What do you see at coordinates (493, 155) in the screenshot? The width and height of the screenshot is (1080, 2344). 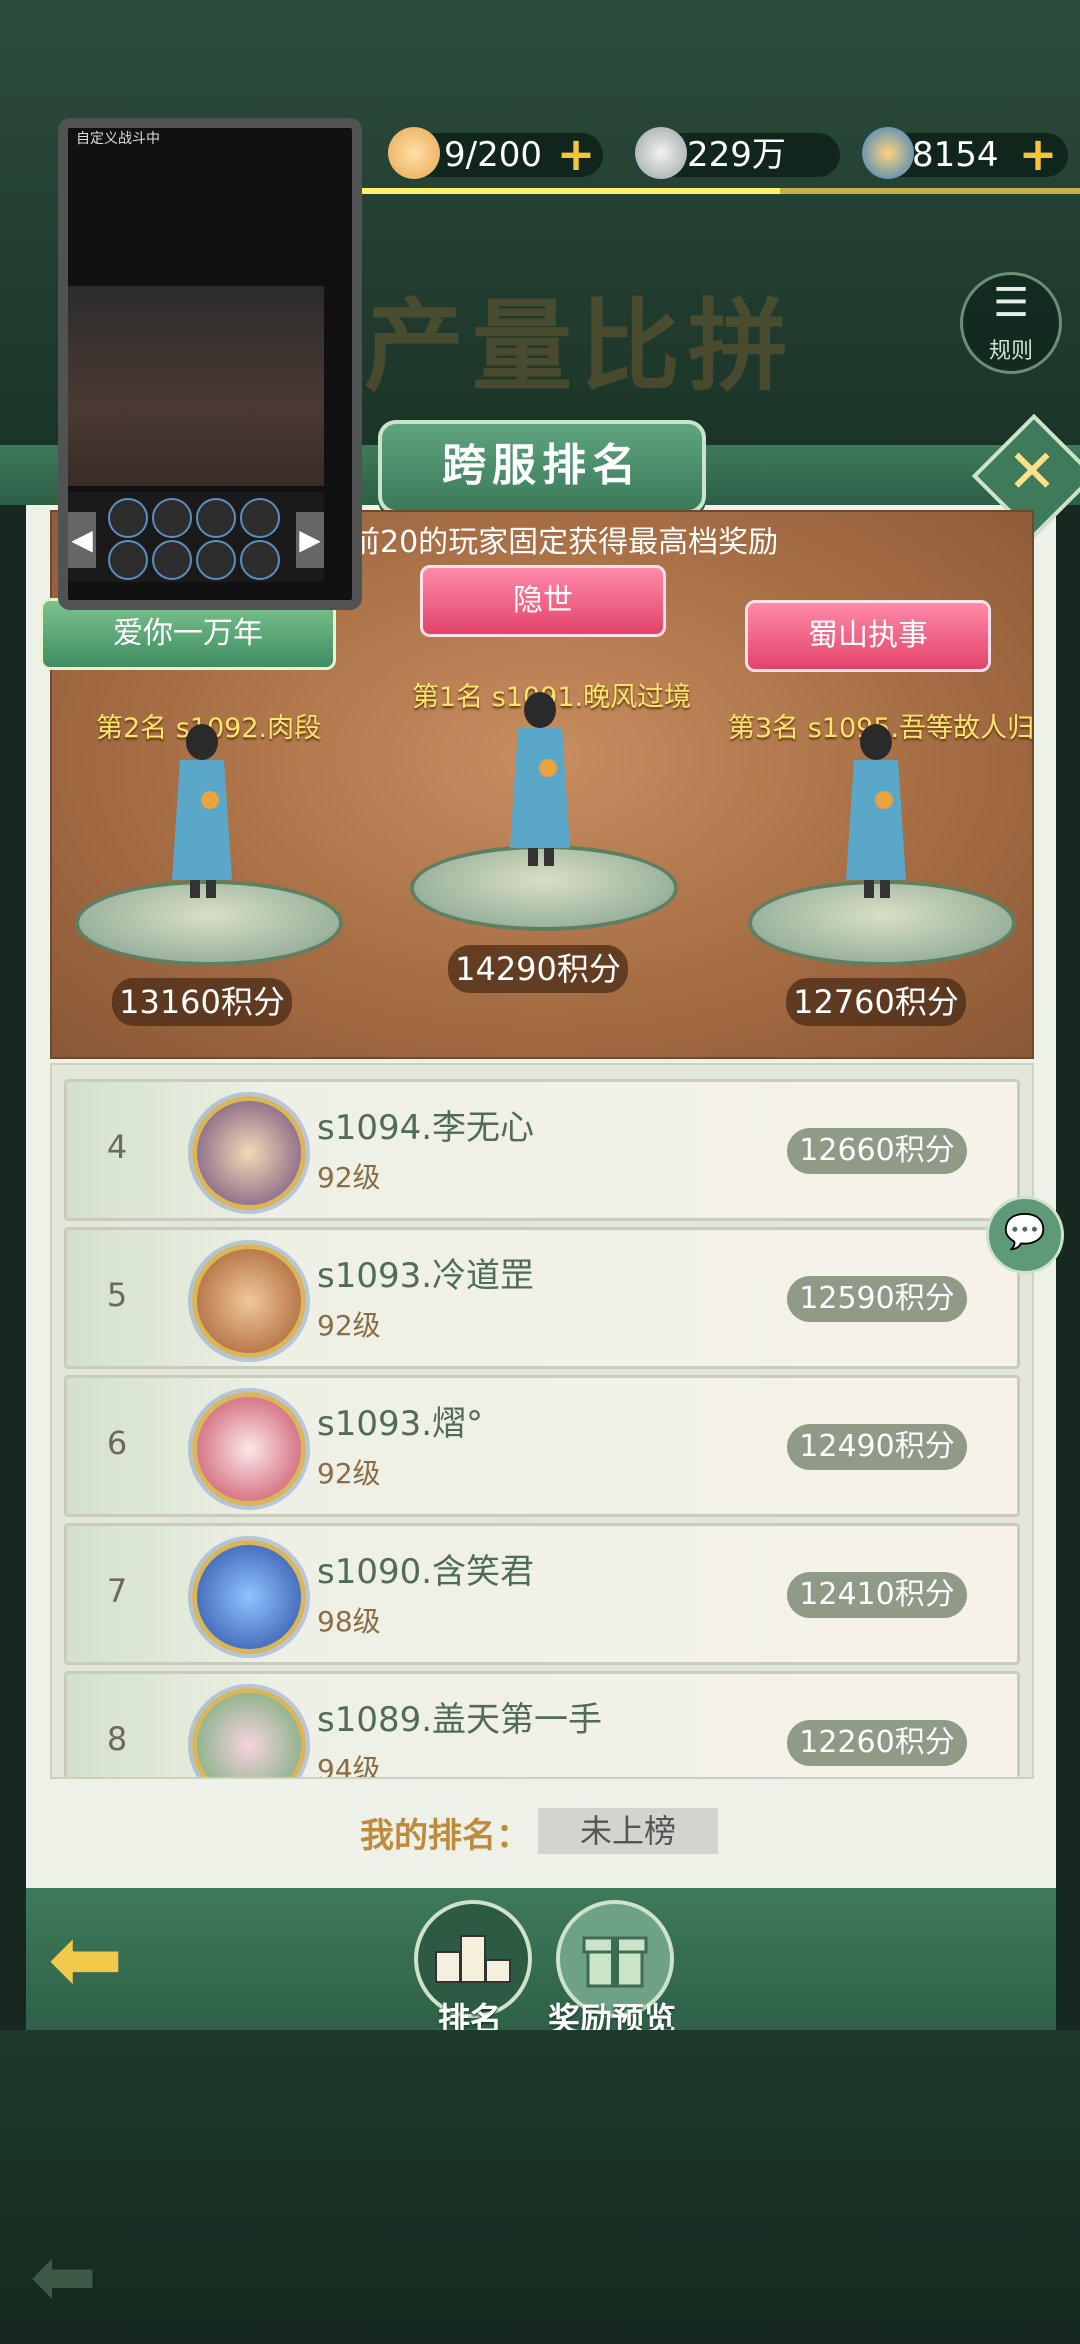 I see `bun-value: 9/200` at bounding box center [493, 155].